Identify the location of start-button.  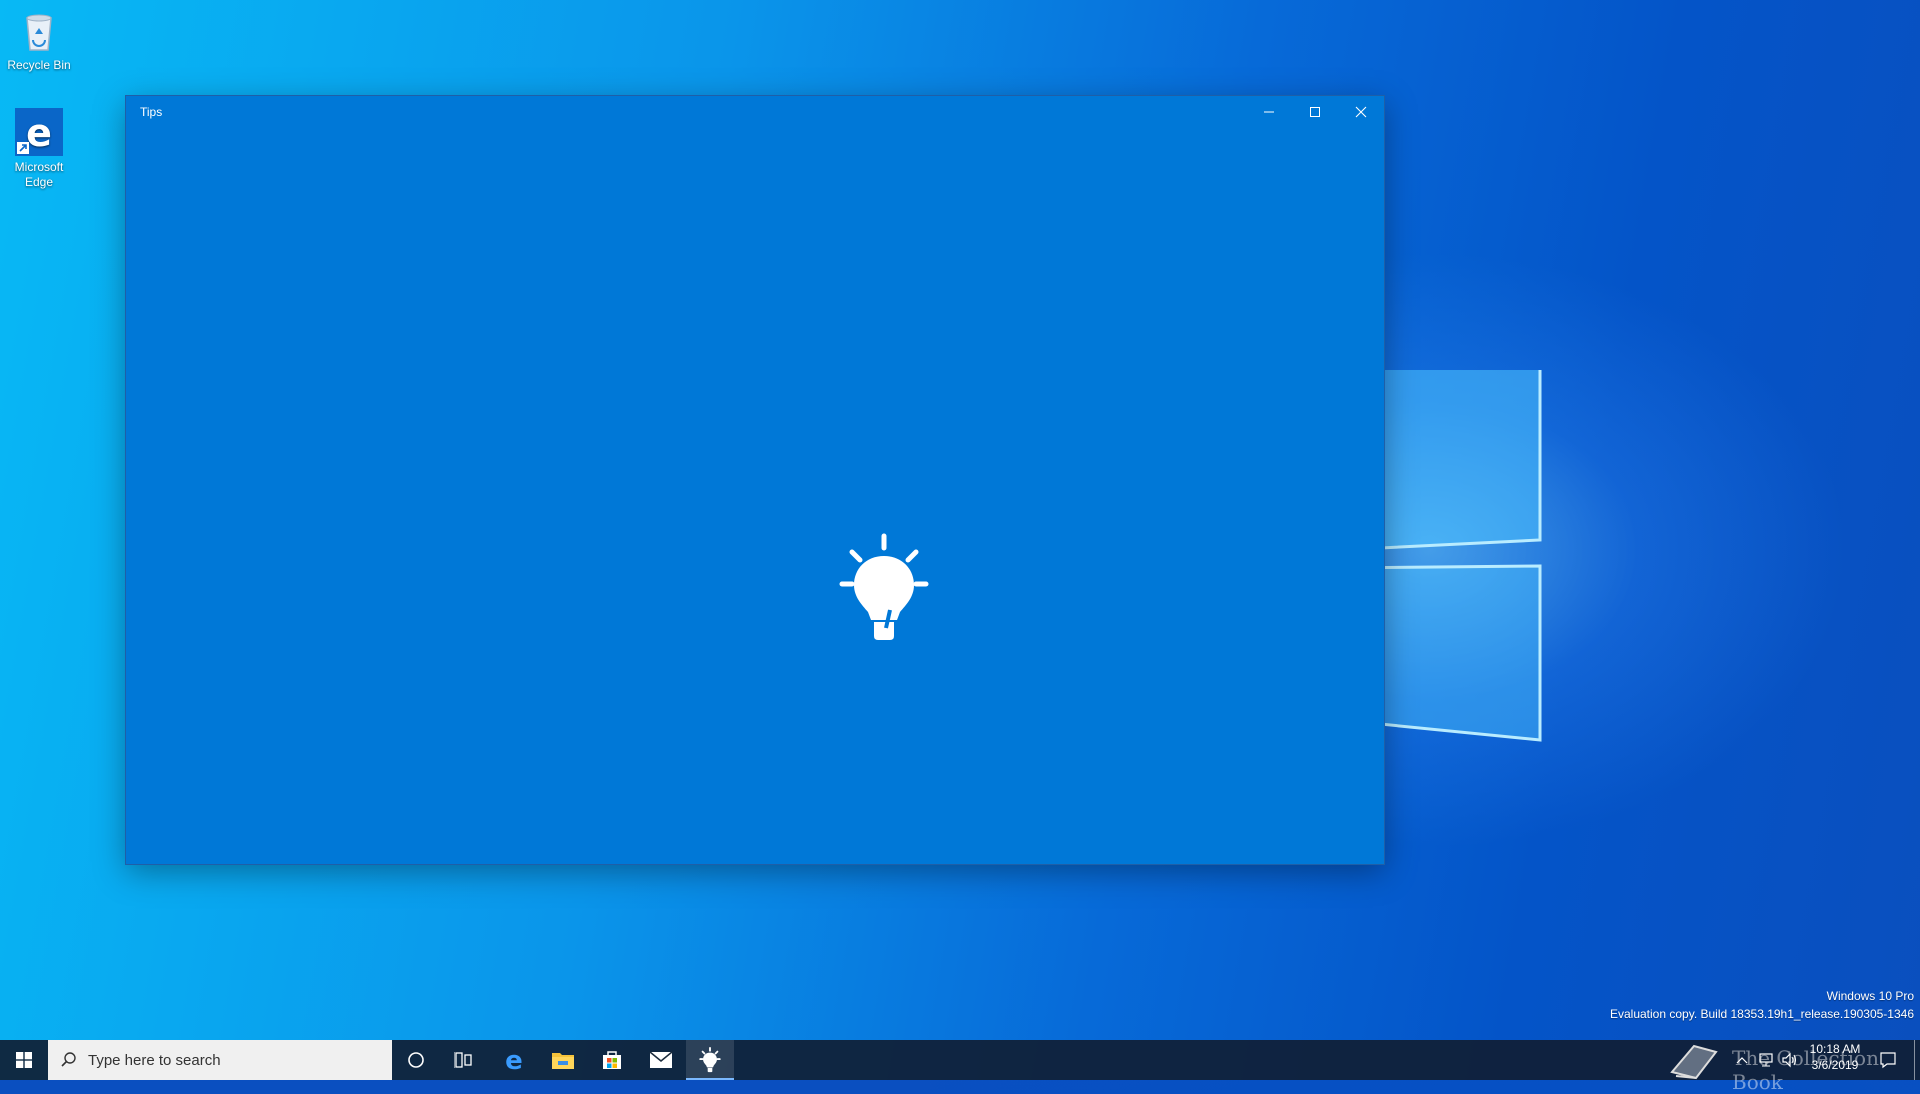
(24, 1060).